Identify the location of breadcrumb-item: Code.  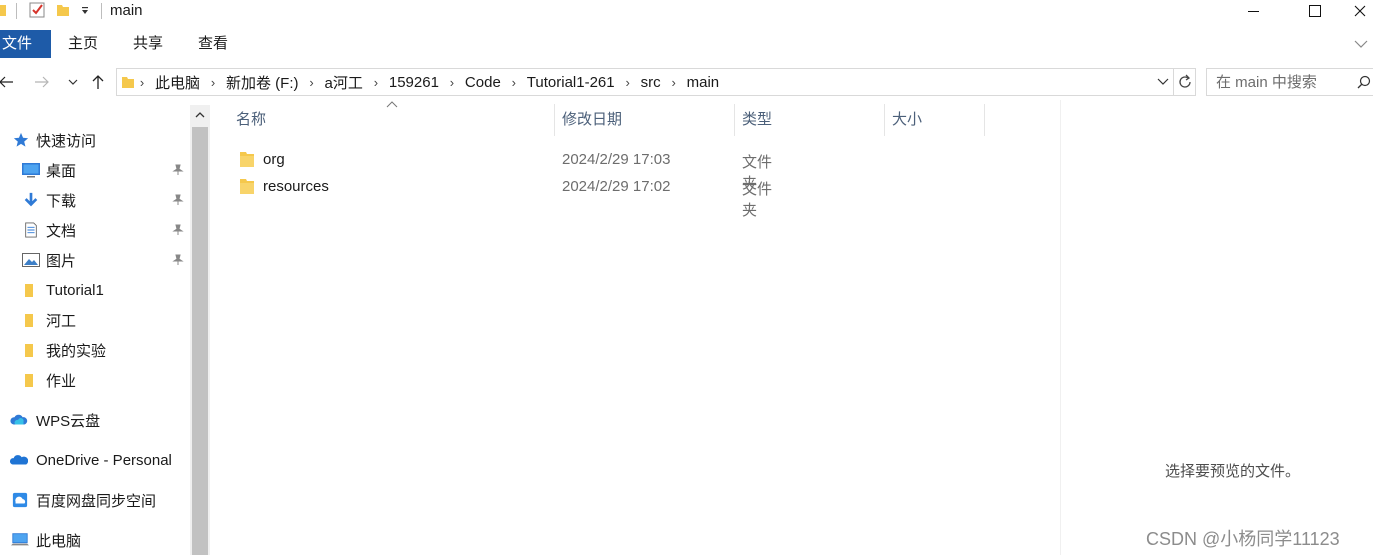
(483, 82).